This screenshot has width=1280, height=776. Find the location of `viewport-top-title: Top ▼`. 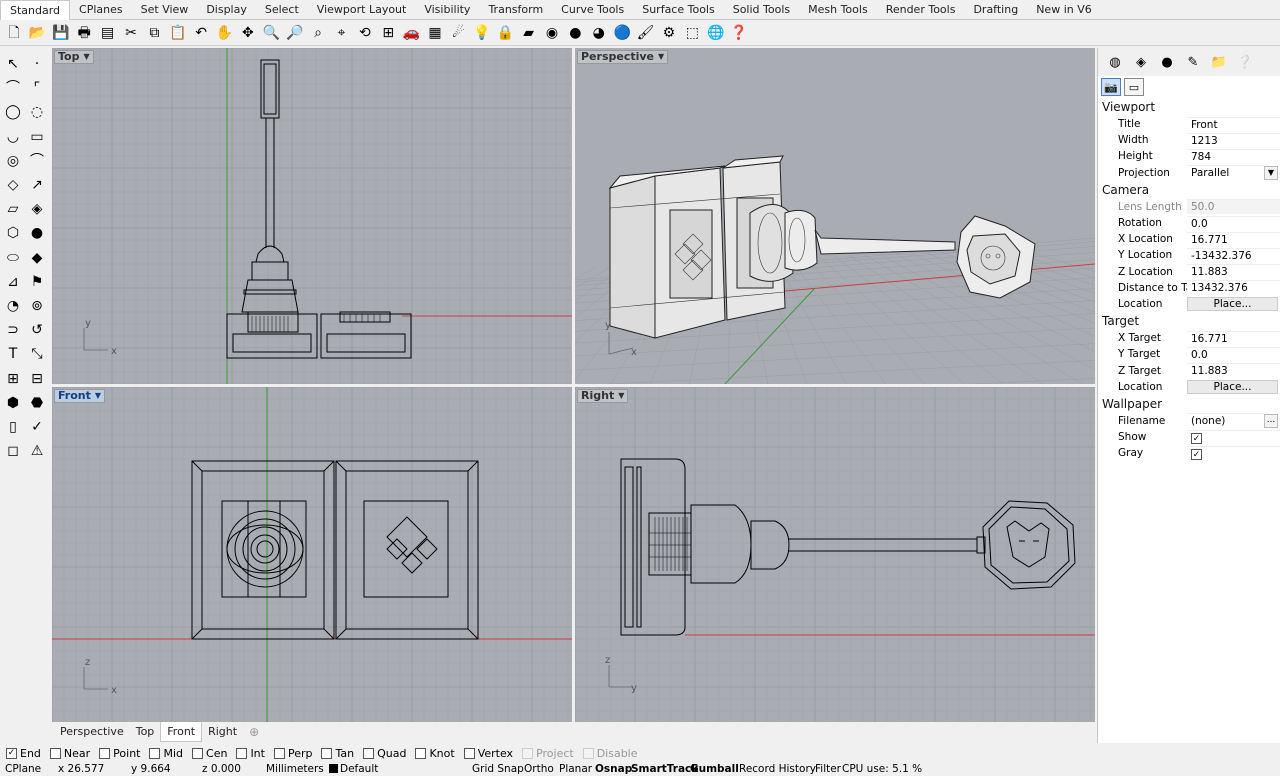

viewport-top-title: Top ▼ is located at coordinates (74, 57).